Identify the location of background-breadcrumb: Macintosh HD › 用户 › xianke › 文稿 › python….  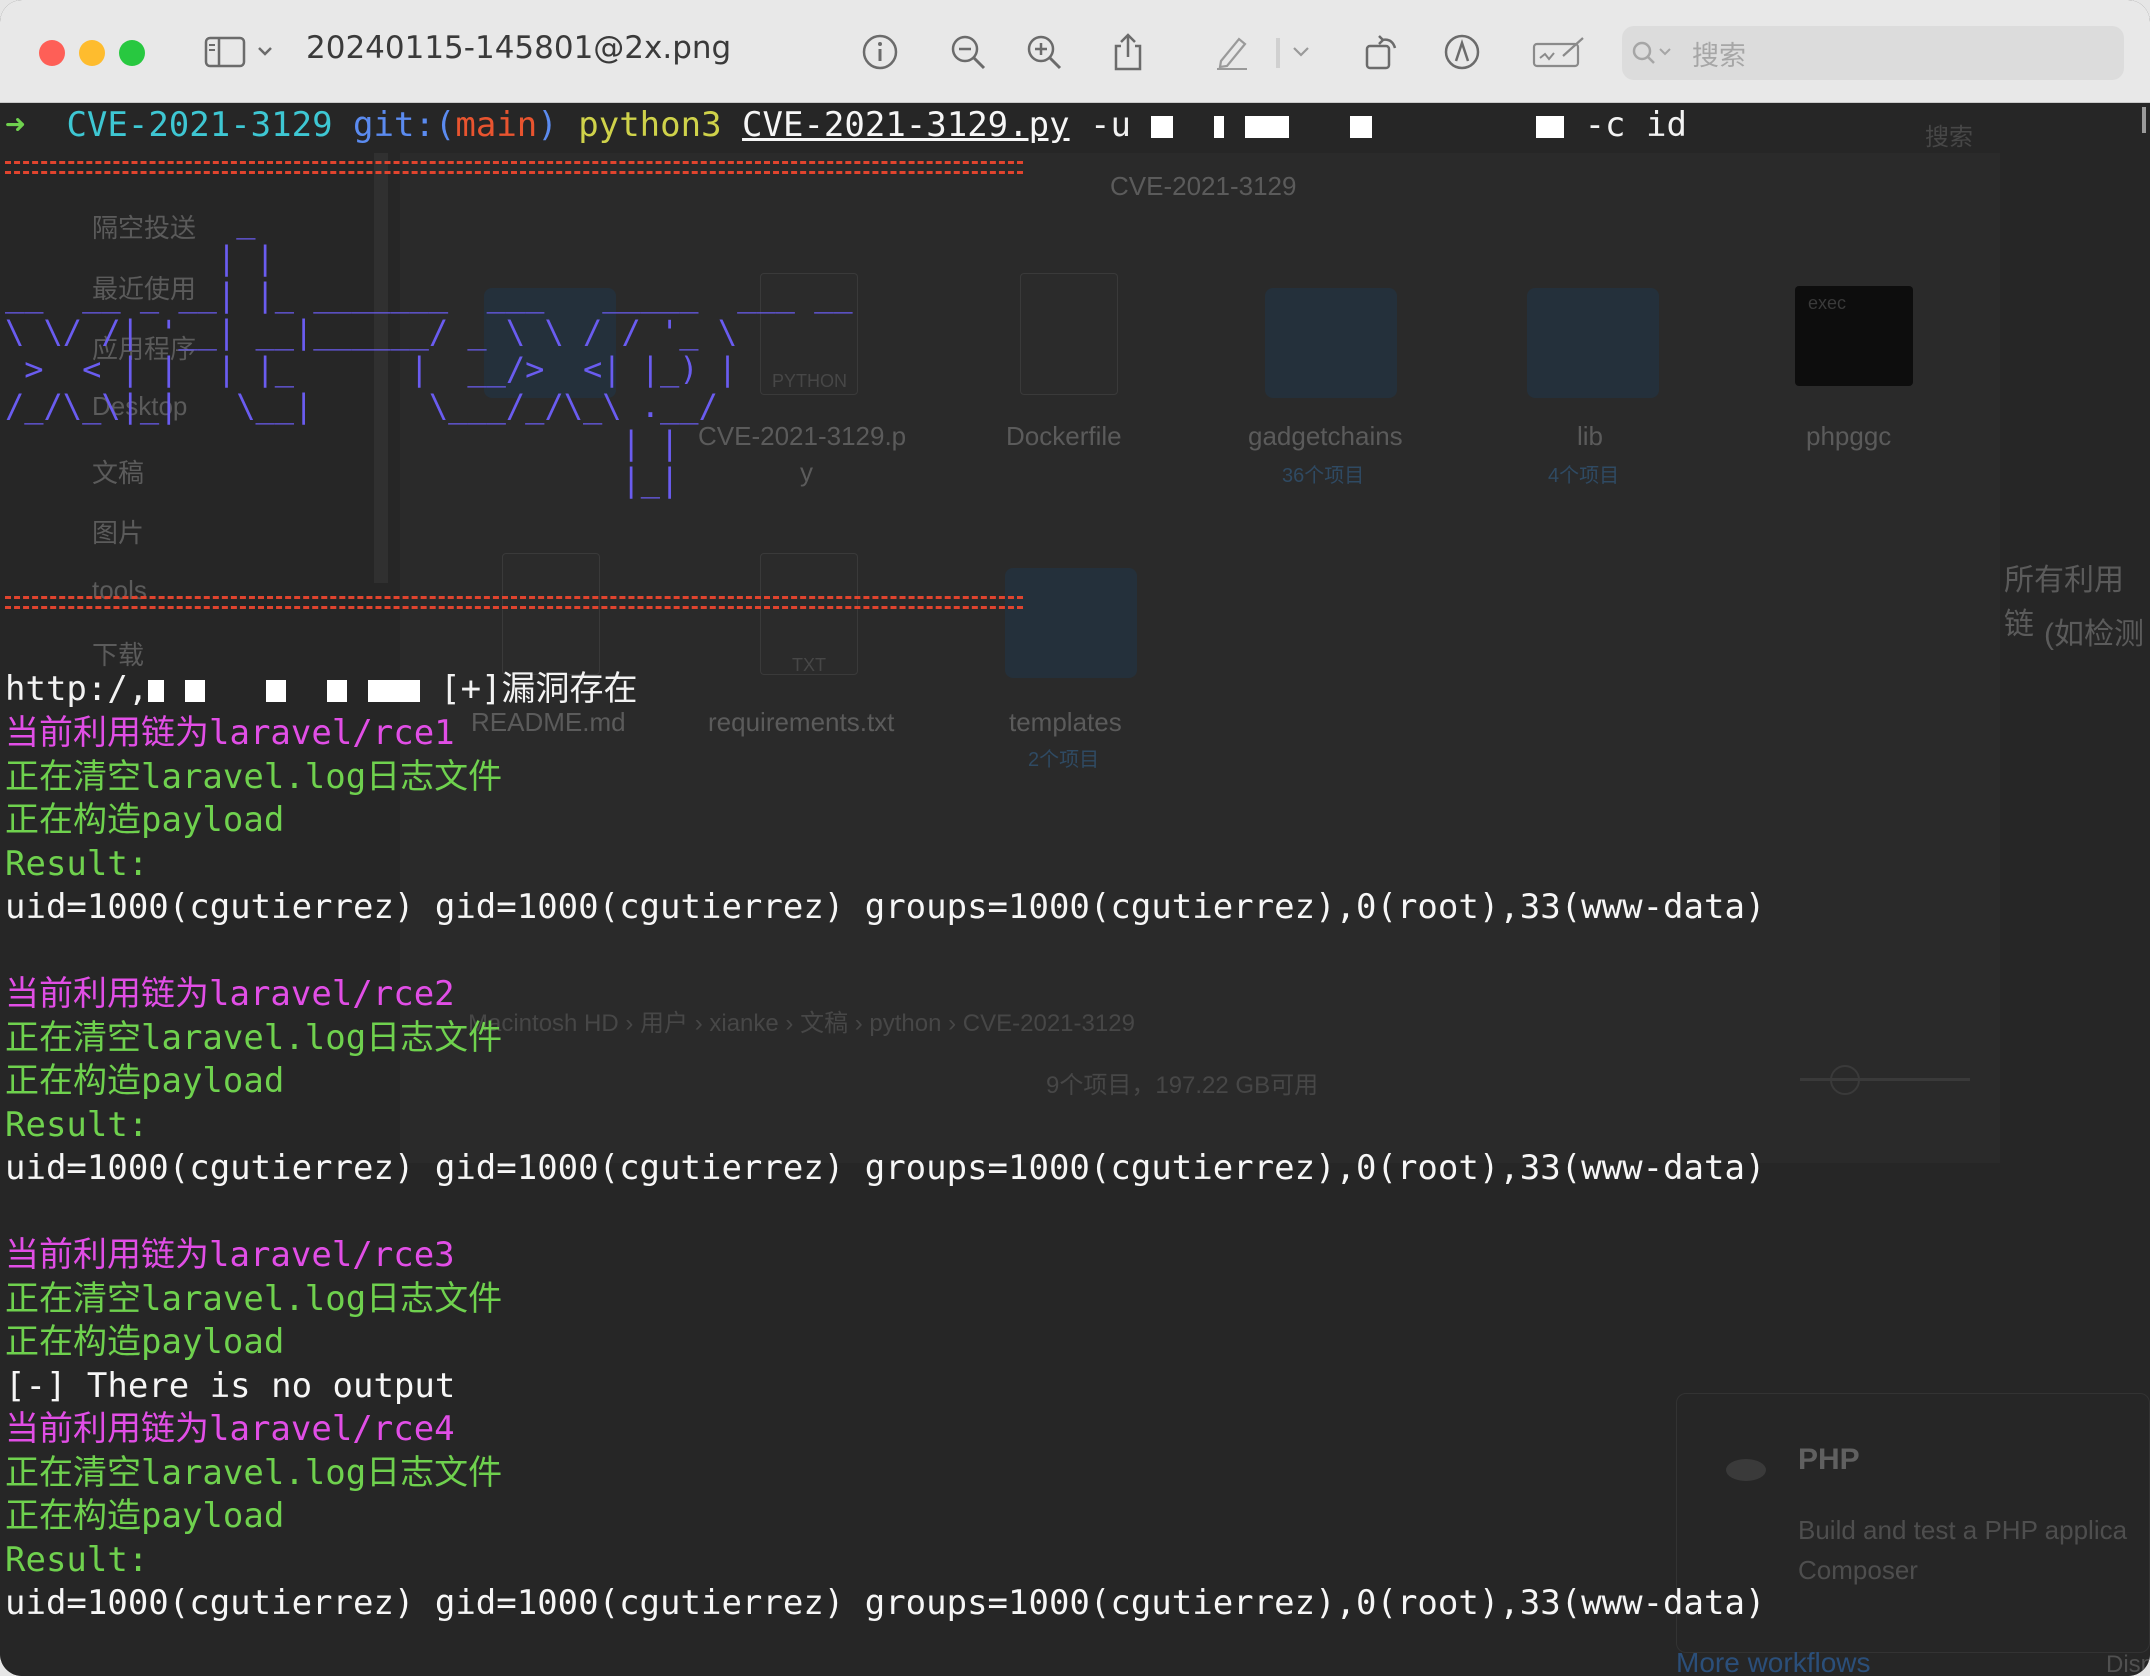
(801, 1023).